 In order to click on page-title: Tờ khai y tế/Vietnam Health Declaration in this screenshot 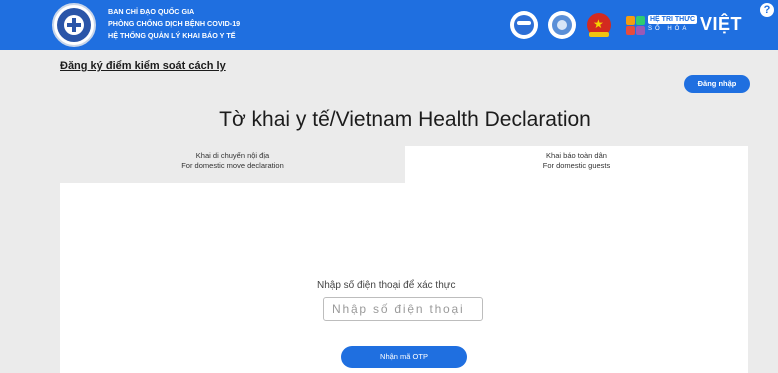, I will do `click(405, 119)`.